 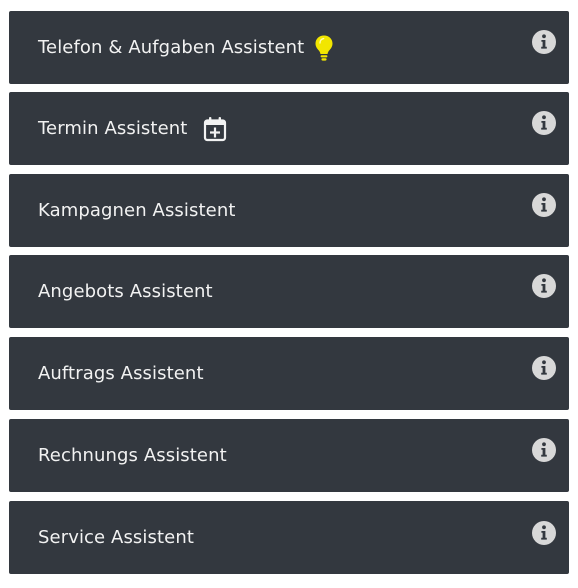 What do you see at coordinates (289, 210) in the screenshot?
I see `assistant-tile-kampagnen: Kampagnen Assistent` at bounding box center [289, 210].